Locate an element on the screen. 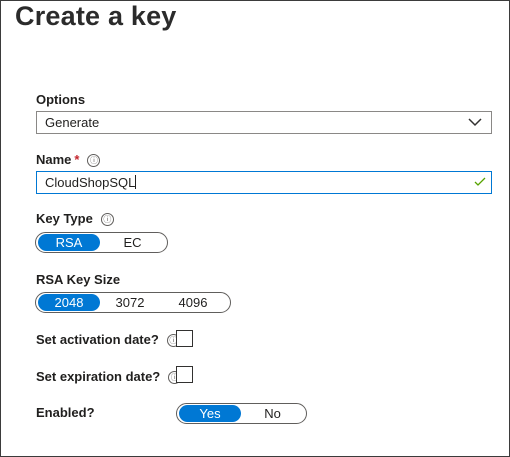 The height and width of the screenshot is (457, 510). expiration-label-row: Set expiration date? ⓘ is located at coordinates (109, 376).